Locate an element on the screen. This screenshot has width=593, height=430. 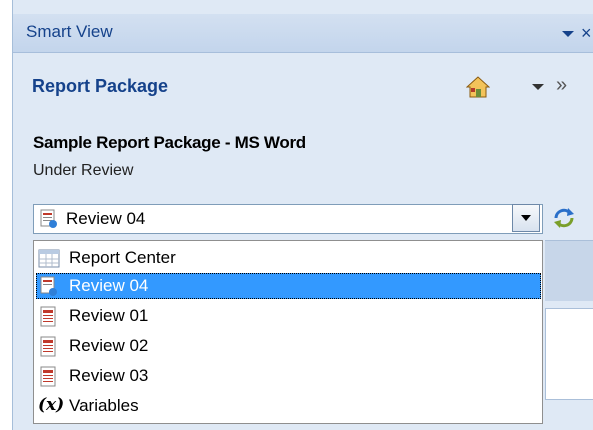
list-item-variables: (x) Variables is located at coordinates (288, 406).